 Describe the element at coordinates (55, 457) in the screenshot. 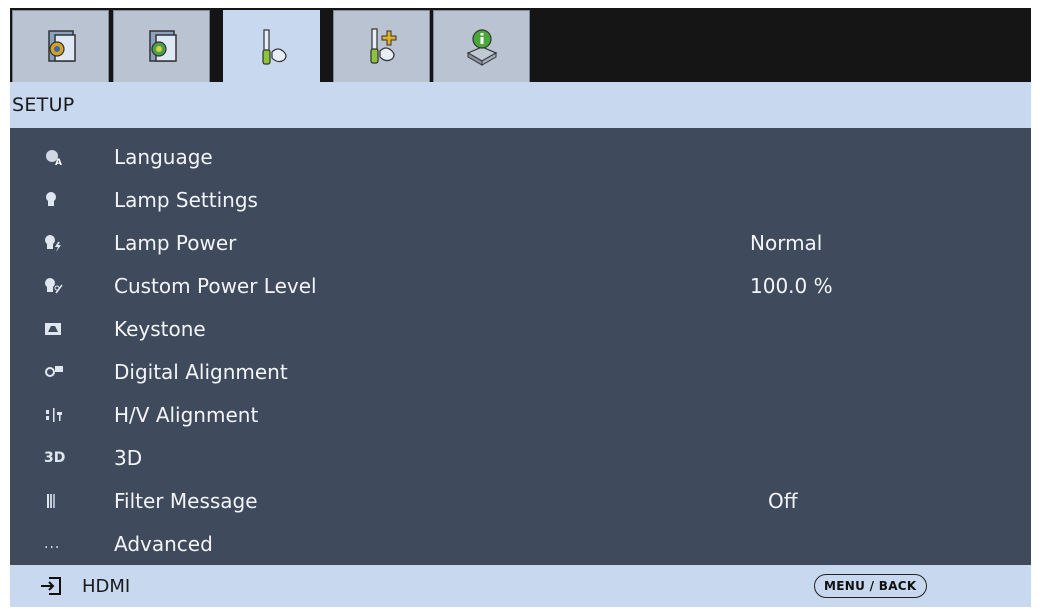

I see `3d-icon: 3D` at that location.